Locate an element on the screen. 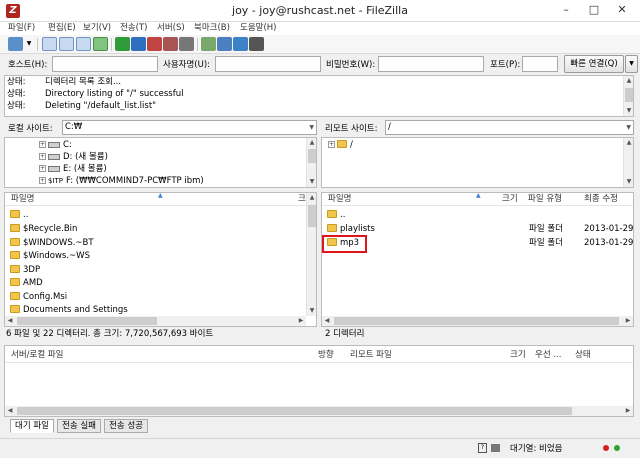 The height and width of the screenshot is (458, 640). password-input is located at coordinates (431, 64).